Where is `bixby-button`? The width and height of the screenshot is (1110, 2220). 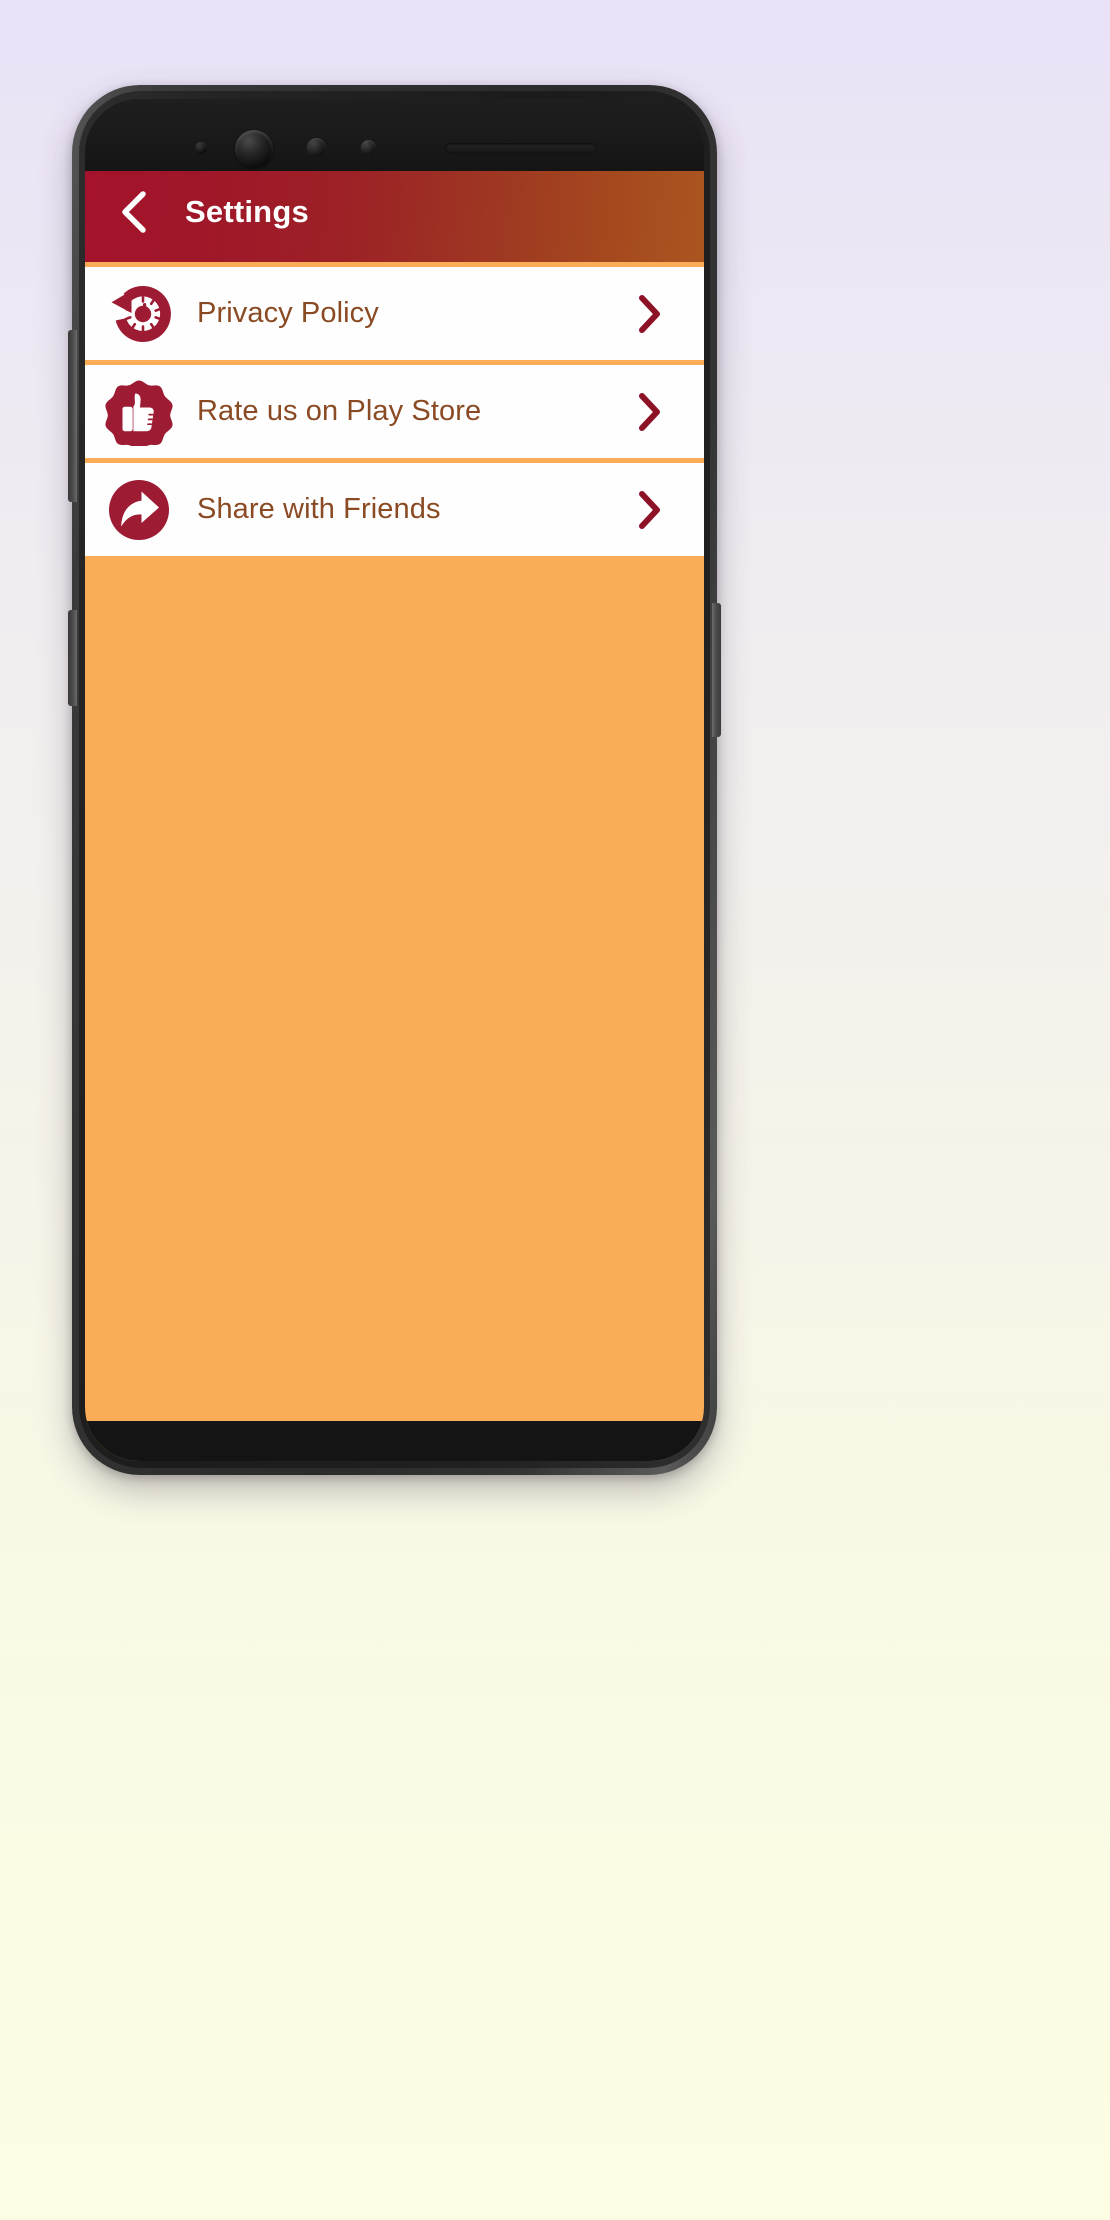 bixby-button is located at coordinates (72, 658).